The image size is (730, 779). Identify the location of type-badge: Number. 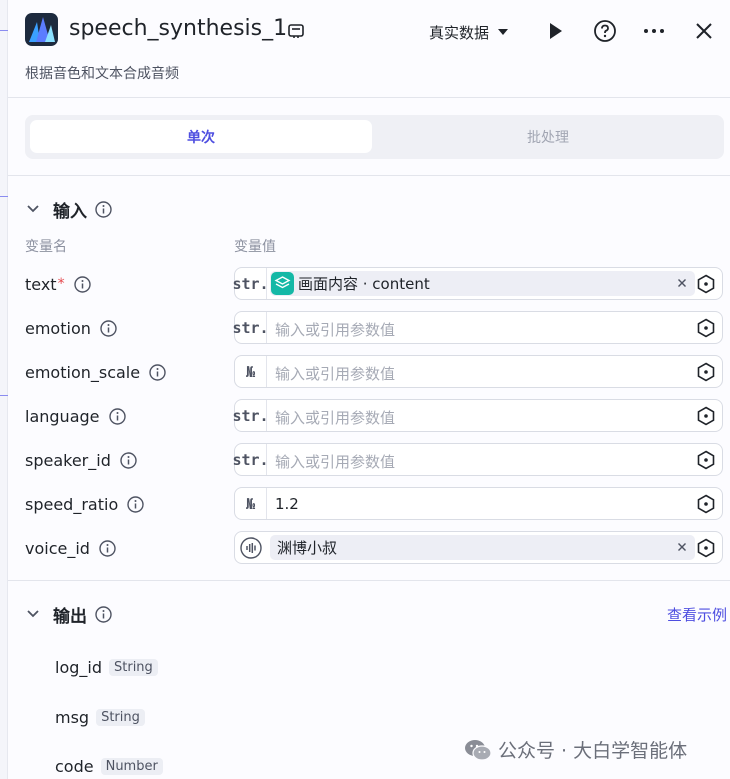
(131, 766).